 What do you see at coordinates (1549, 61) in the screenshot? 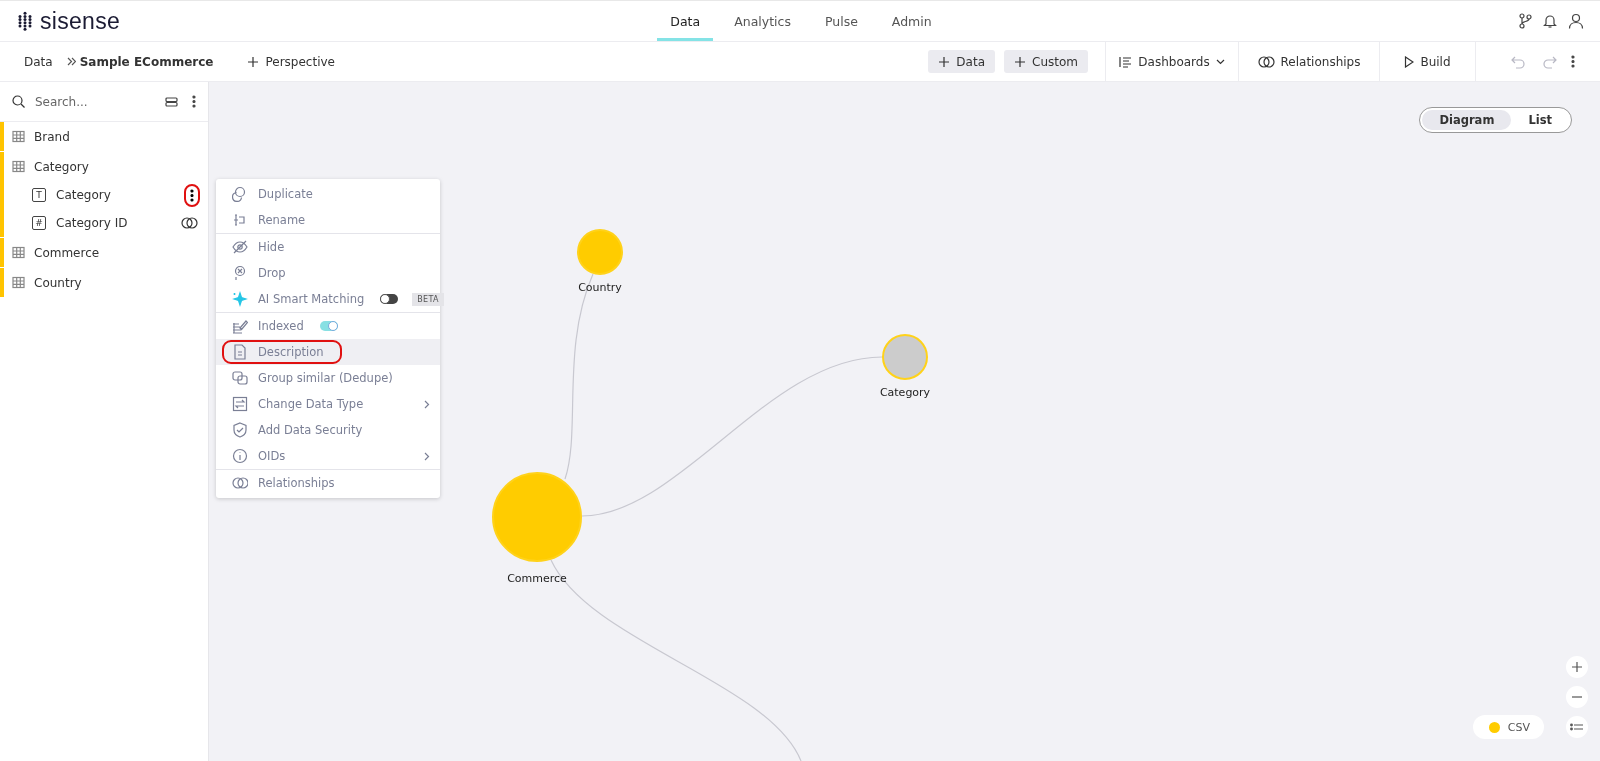
I see `redo-icon` at bounding box center [1549, 61].